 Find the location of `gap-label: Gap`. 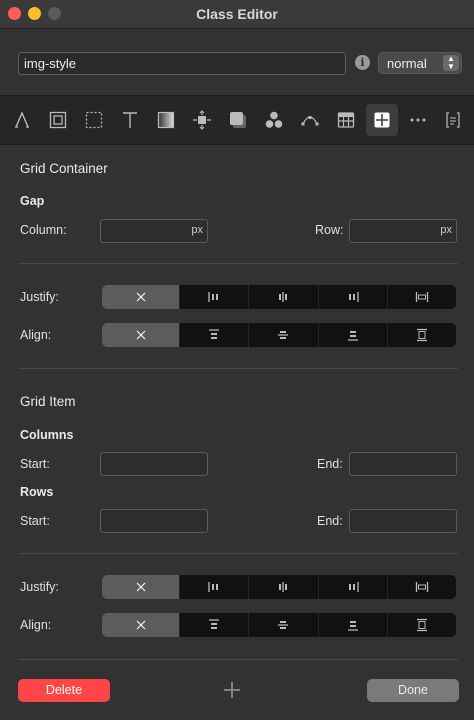

gap-label: Gap is located at coordinates (32, 201).